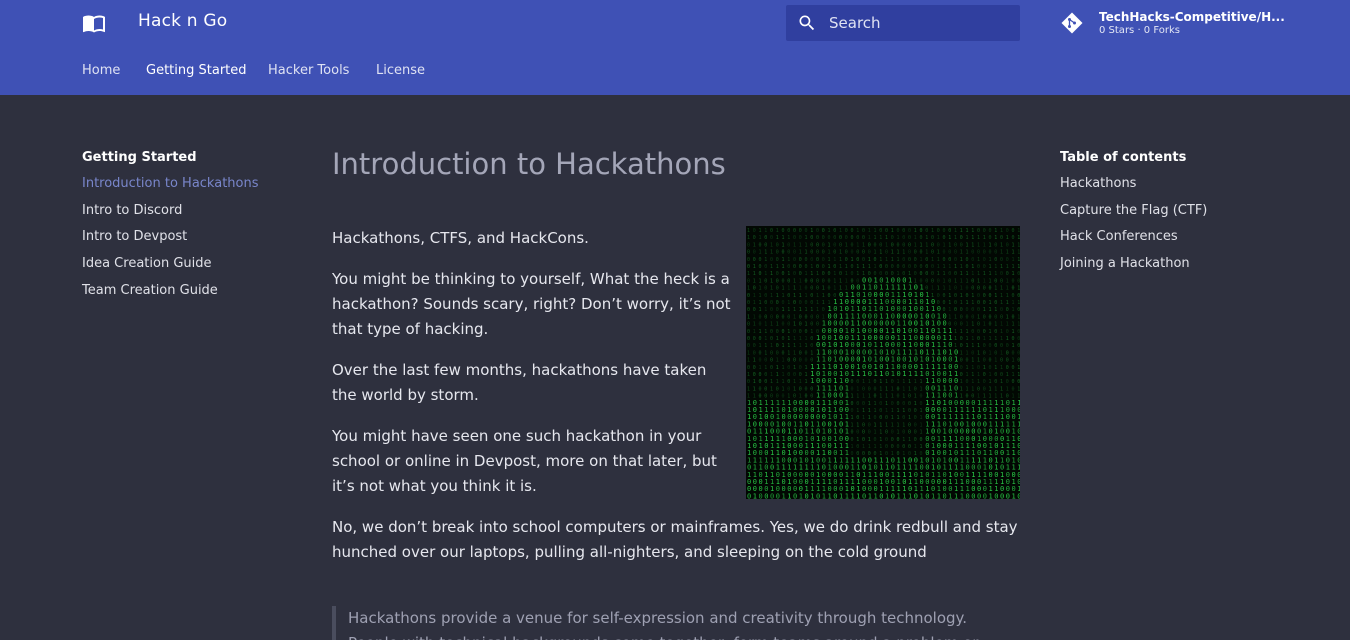  Describe the element at coordinates (1098, 183) in the screenshot. I see `toc-item-hackathons: Hackathons` at that location.